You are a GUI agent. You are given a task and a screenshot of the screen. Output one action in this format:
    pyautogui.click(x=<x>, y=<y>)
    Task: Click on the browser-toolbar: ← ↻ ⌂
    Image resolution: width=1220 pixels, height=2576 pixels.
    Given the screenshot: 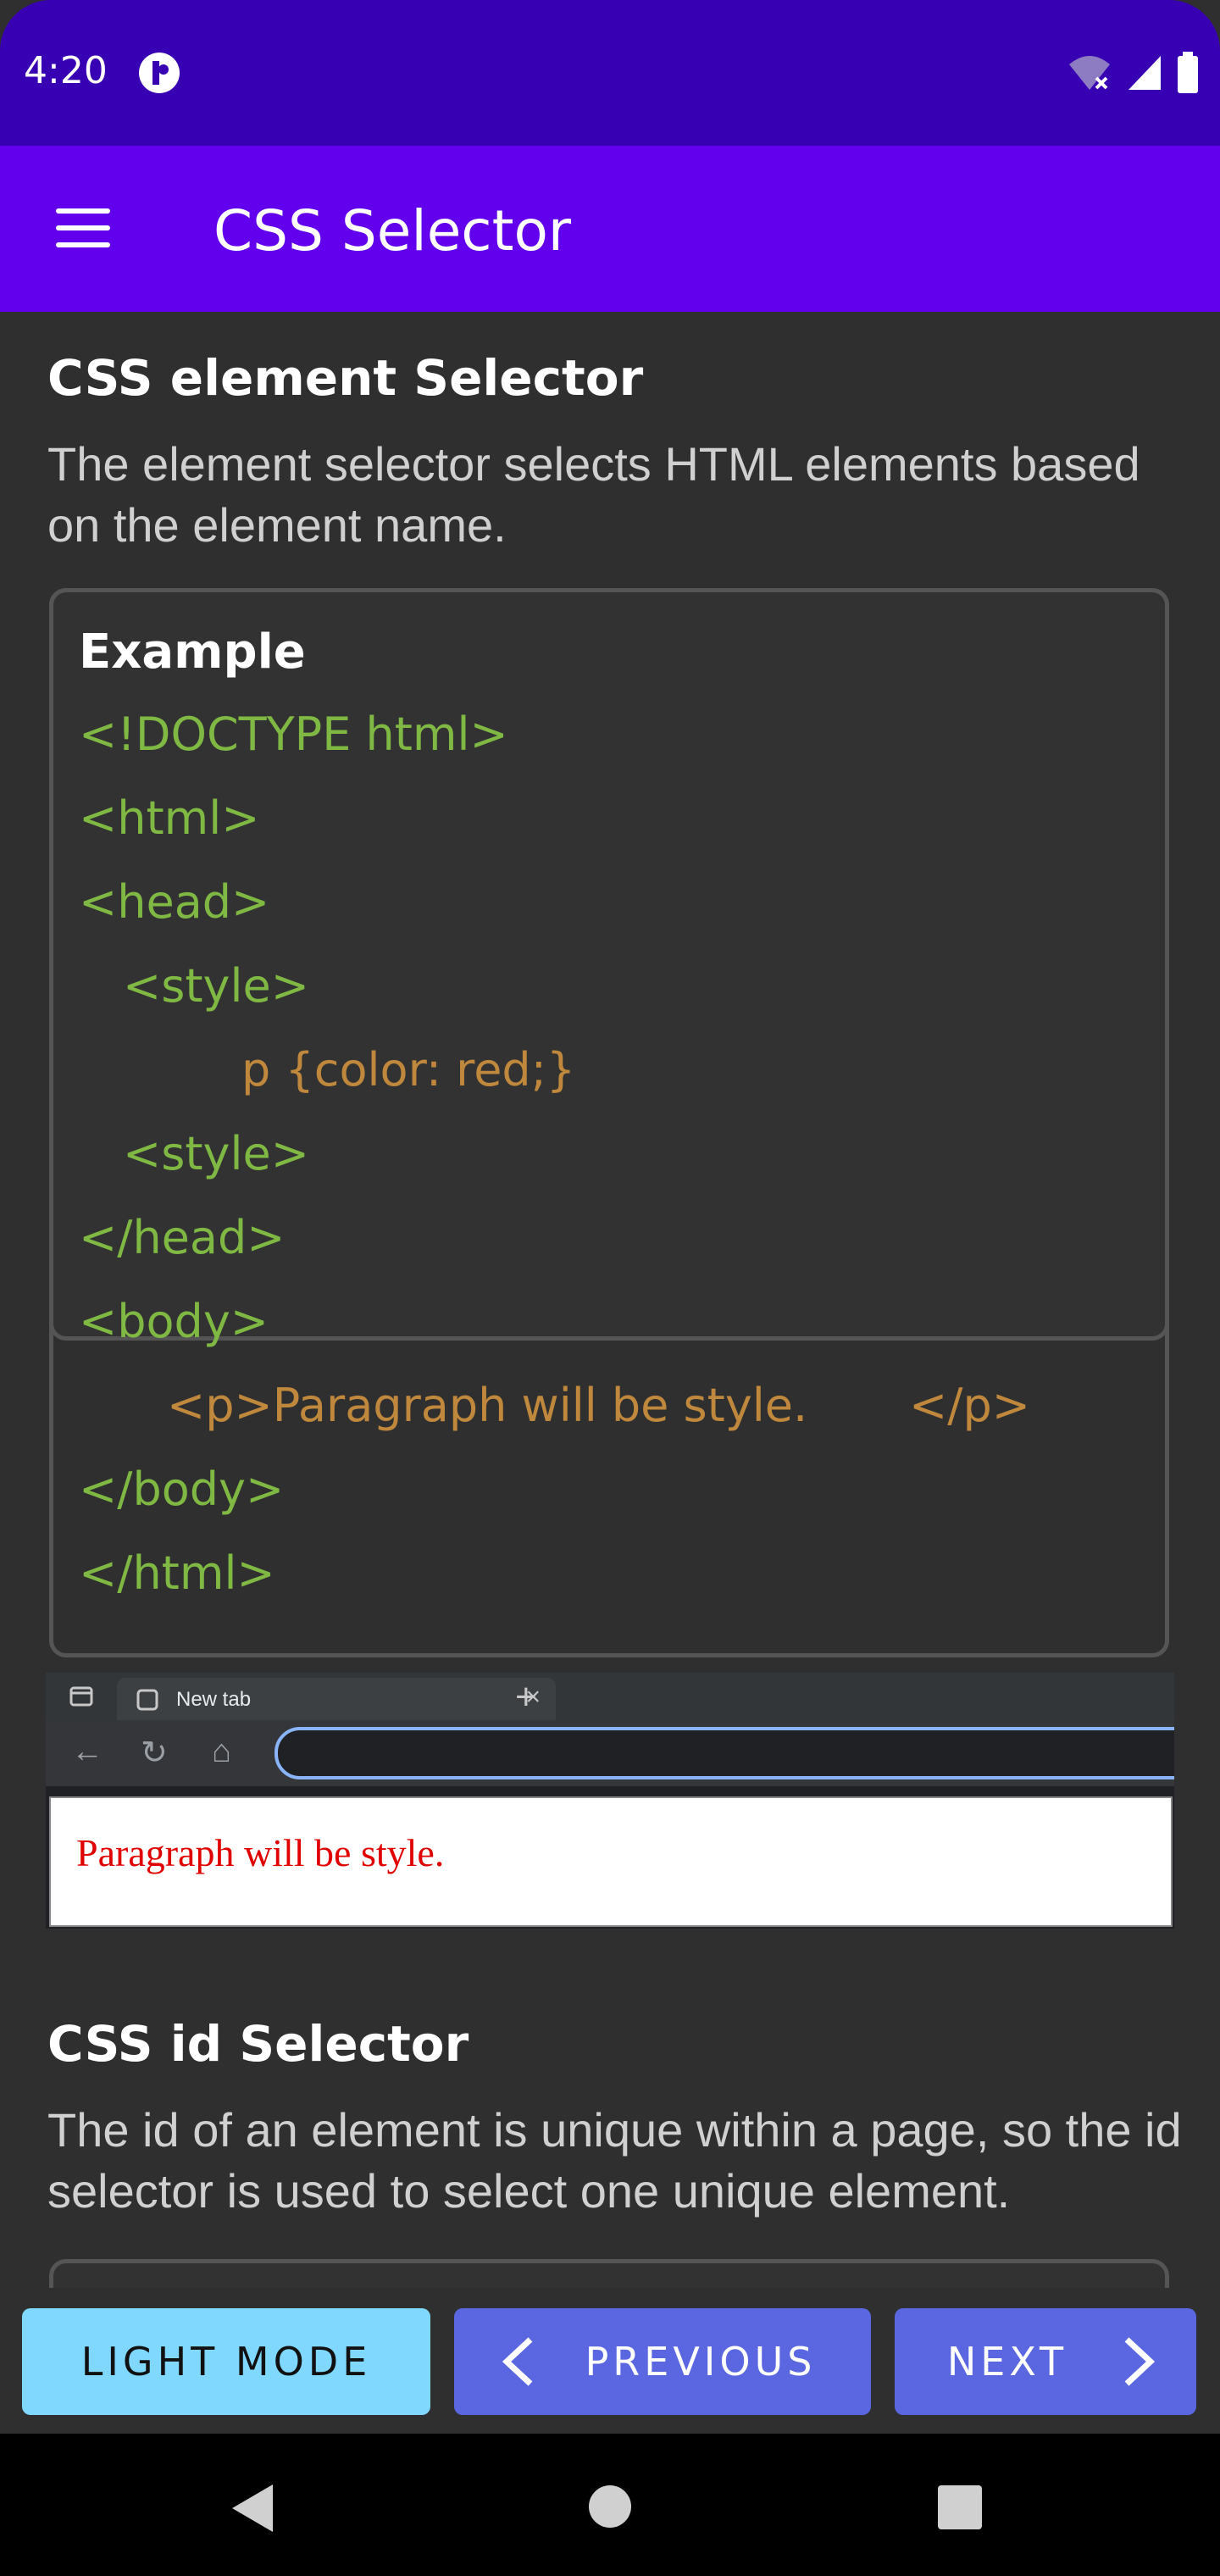 What is the action you would take?
    pyautogui.click(x=610, y=1753)
    